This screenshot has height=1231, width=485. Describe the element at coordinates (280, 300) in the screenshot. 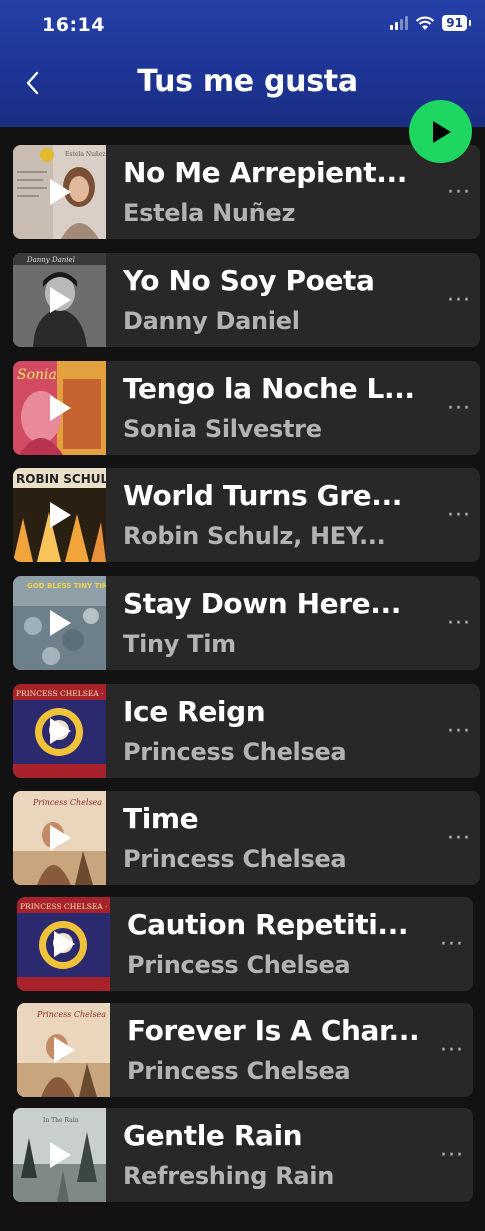

I see `track-meta: Yo No Soy Poeta Danny Daniel` at that location.